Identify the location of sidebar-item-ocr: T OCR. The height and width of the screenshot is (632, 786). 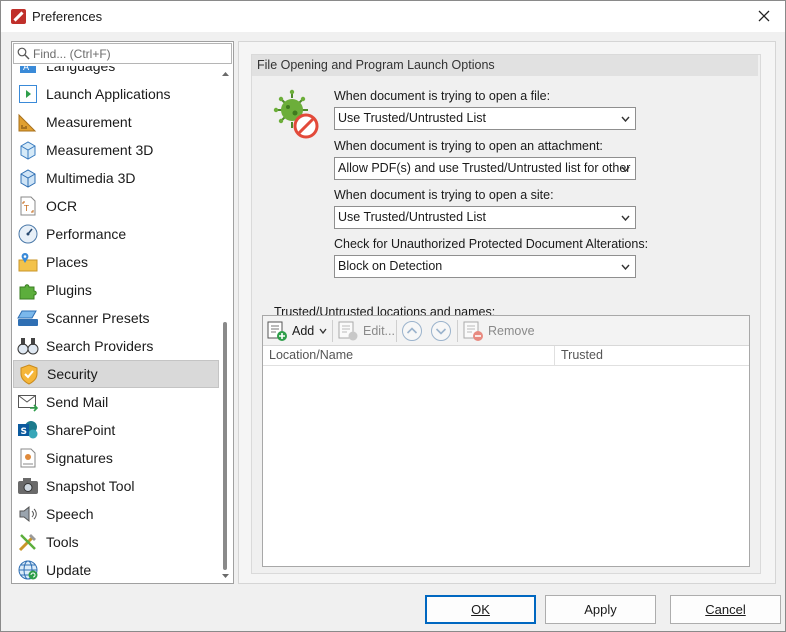
(116, 206).